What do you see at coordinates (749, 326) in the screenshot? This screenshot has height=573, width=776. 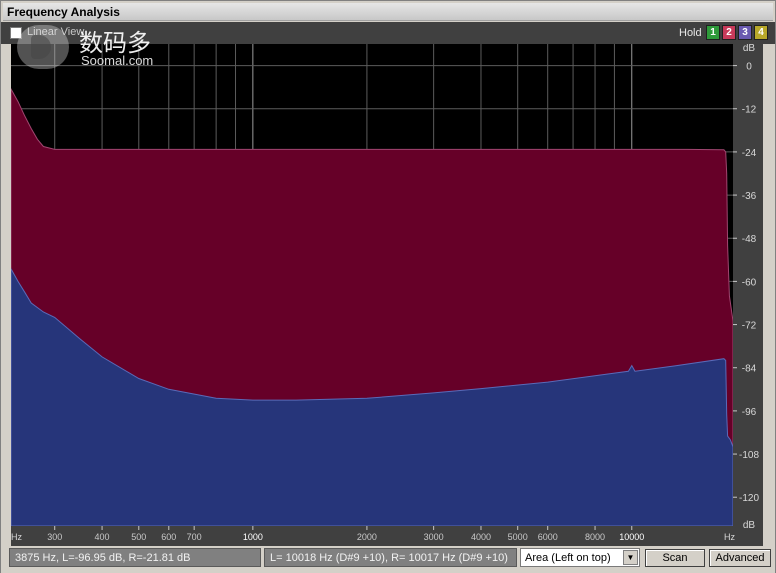 I see `y-tick-label: -72` at bounding box center [749, 326].